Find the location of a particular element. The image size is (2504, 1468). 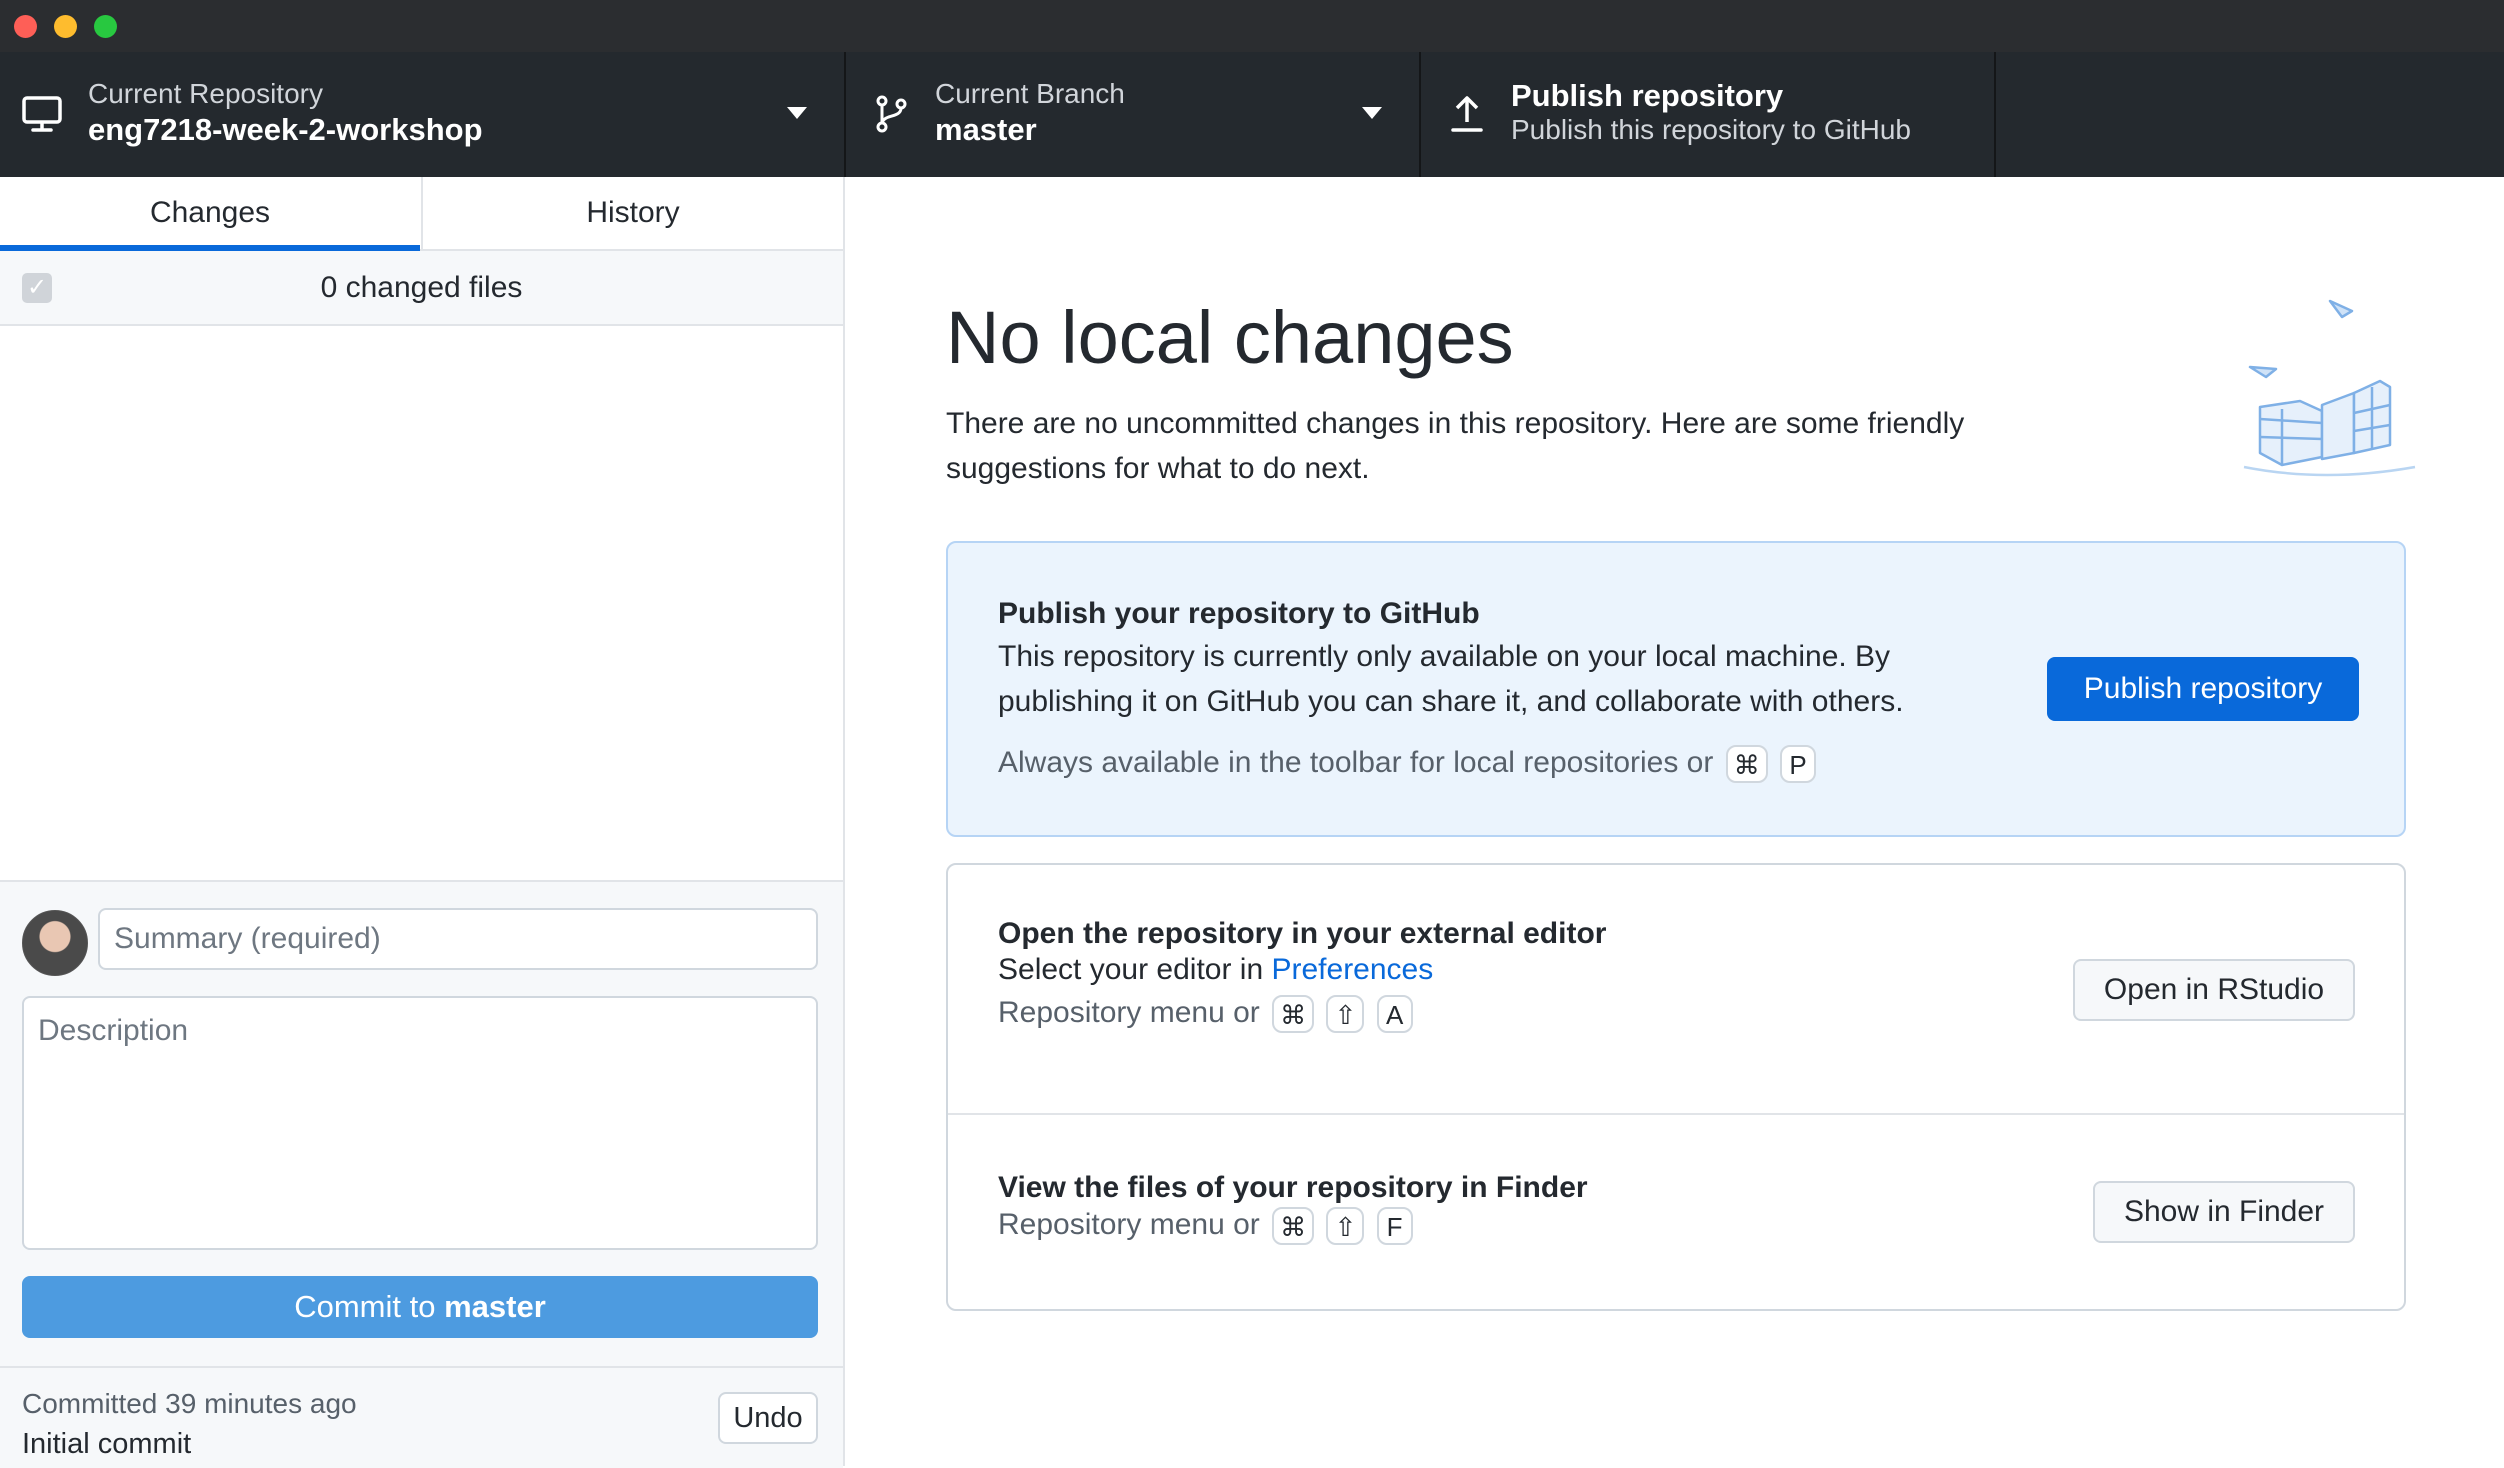

editor-hint-text: Repository menu or is located at coordinates (1129, 1012).